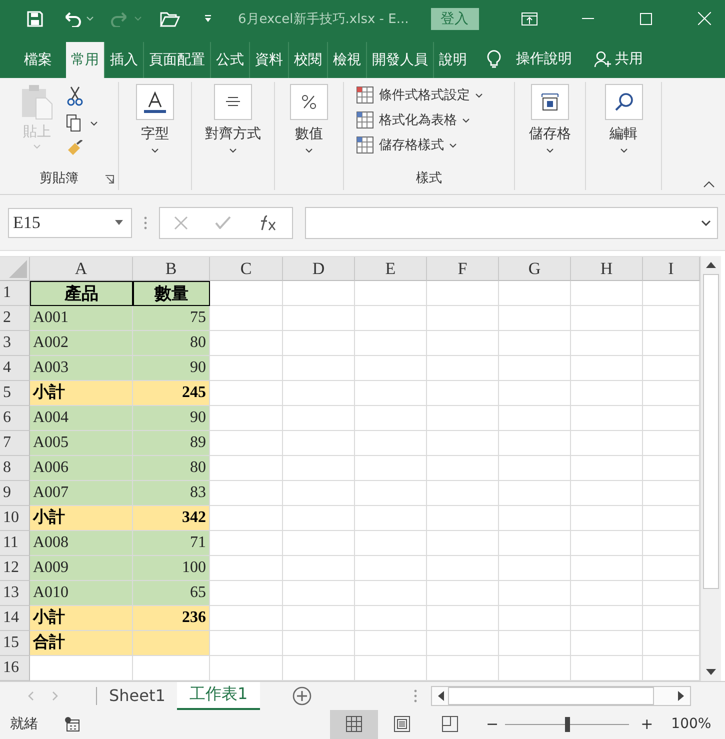 The height and width of the screenshot is (739, 725). Describe the element at coordinates (85, 60) in the screenshot. I see `ribbon-tab: 常用` at that location.